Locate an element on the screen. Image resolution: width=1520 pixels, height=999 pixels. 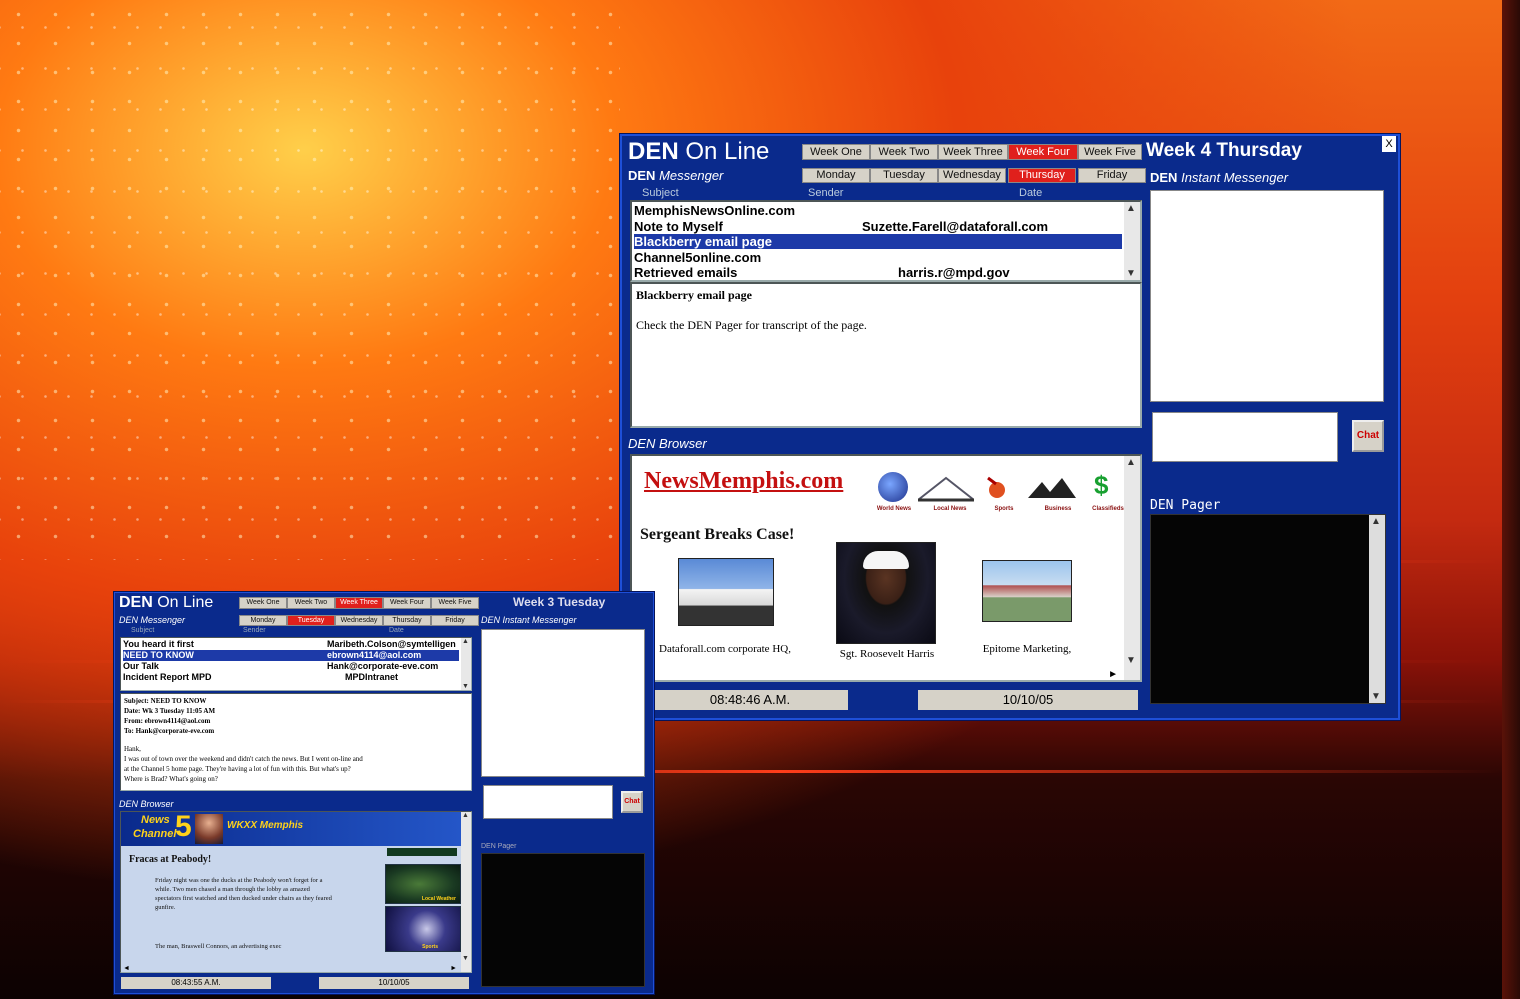
nav-sports: Sports is located at coordinates (1004, 509).